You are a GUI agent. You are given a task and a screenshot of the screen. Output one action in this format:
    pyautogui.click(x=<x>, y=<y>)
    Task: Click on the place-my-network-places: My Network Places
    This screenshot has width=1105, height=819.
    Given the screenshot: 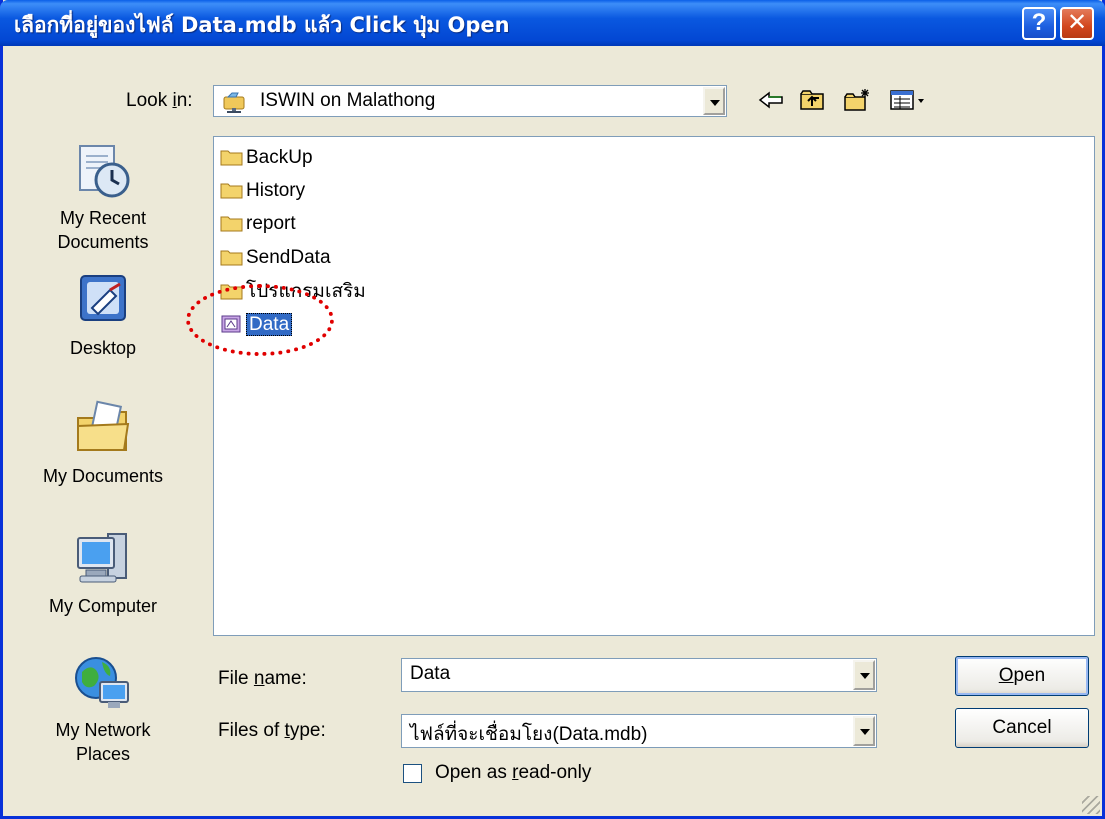 What is the action you would take?
    pyautogui.click(x=103, y=709)
    